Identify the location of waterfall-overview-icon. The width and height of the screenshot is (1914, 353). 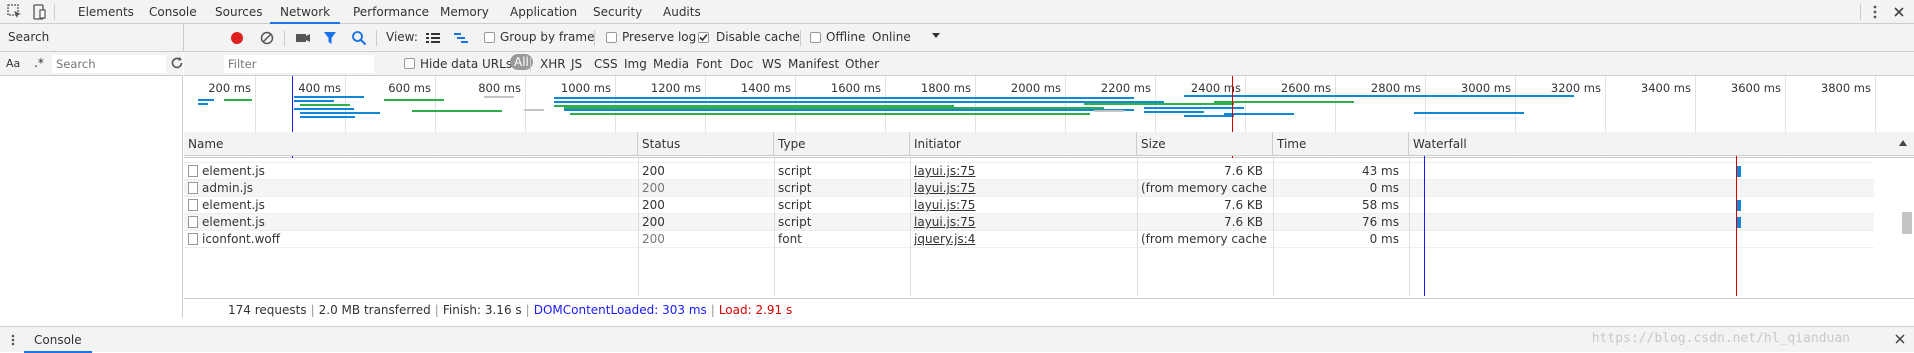
(461, 38).